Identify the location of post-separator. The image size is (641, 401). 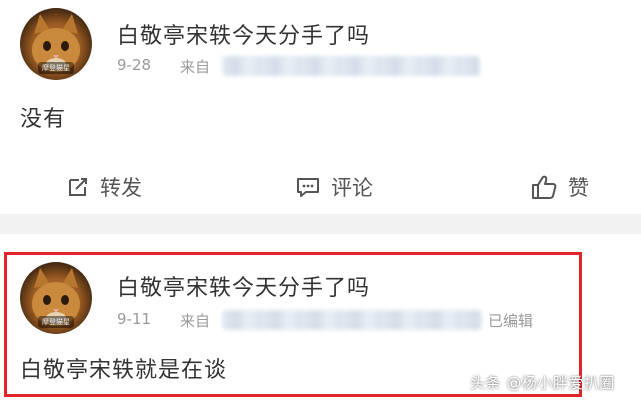
(320, 224).